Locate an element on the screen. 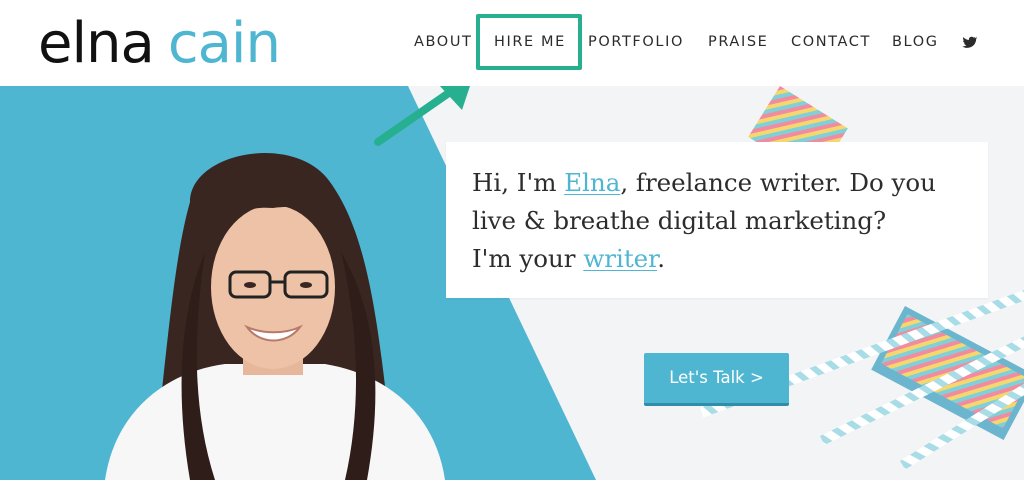  twitter-icon is located at coordinates (969, 42).